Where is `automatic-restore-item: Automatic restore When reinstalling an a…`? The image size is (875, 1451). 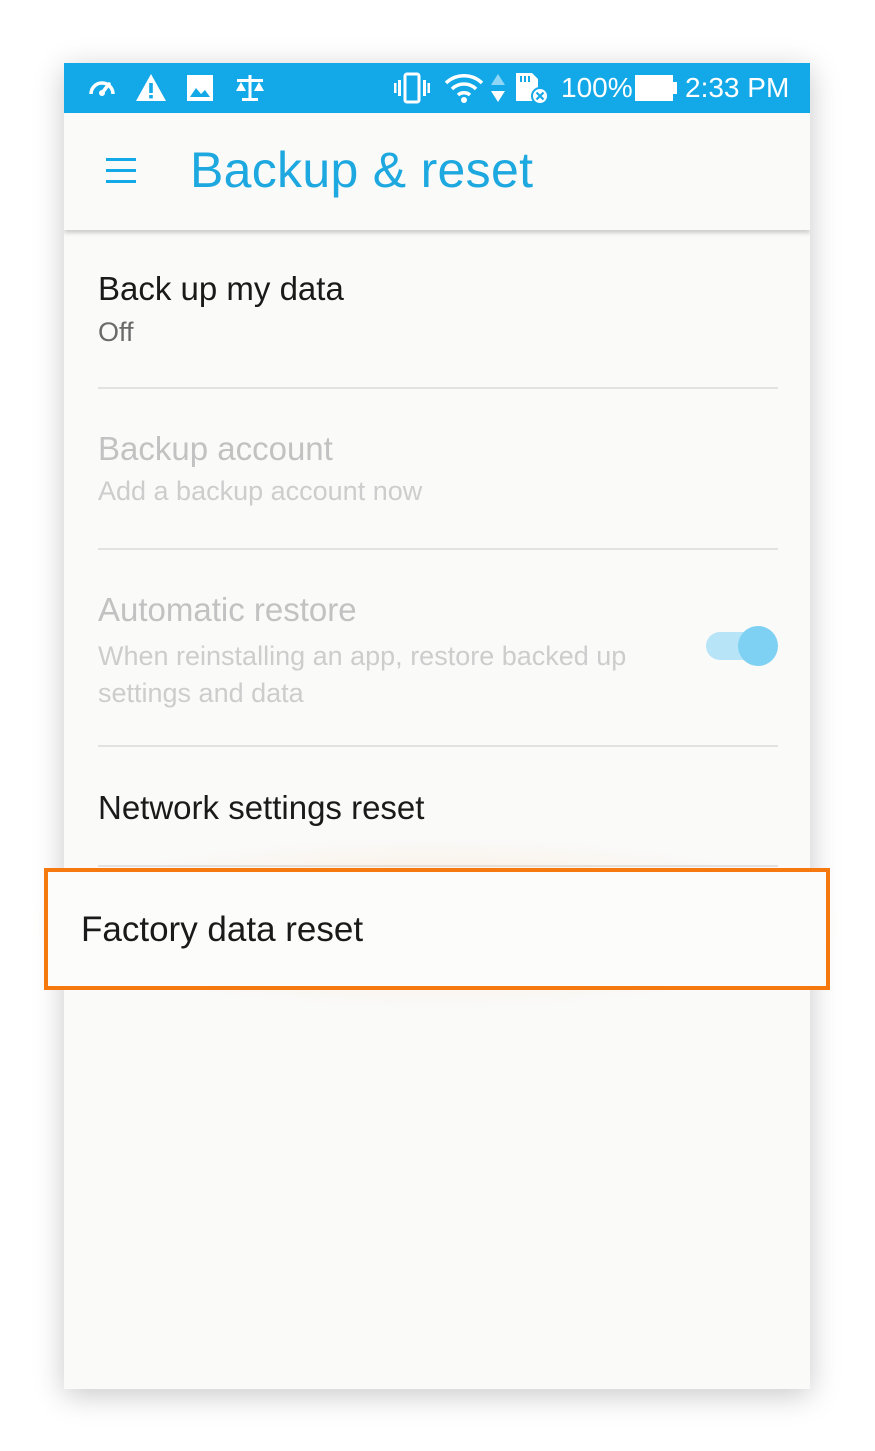 automatic-restore-item: Automatic restore When reinstalling an a… is located at coordinates (438, 647).